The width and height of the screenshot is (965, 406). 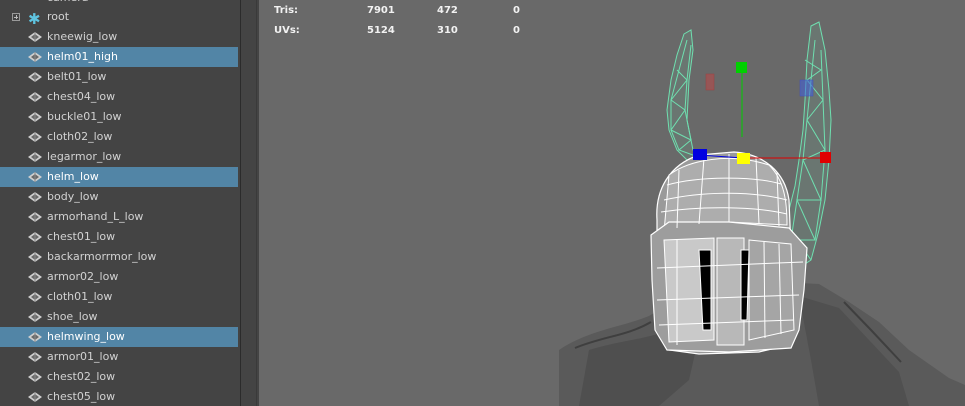 What do you see at coordinates (80, 296) in the screenshot?
I see `outliner-item-label: cloth01_low` at bounding box center [80, 296].